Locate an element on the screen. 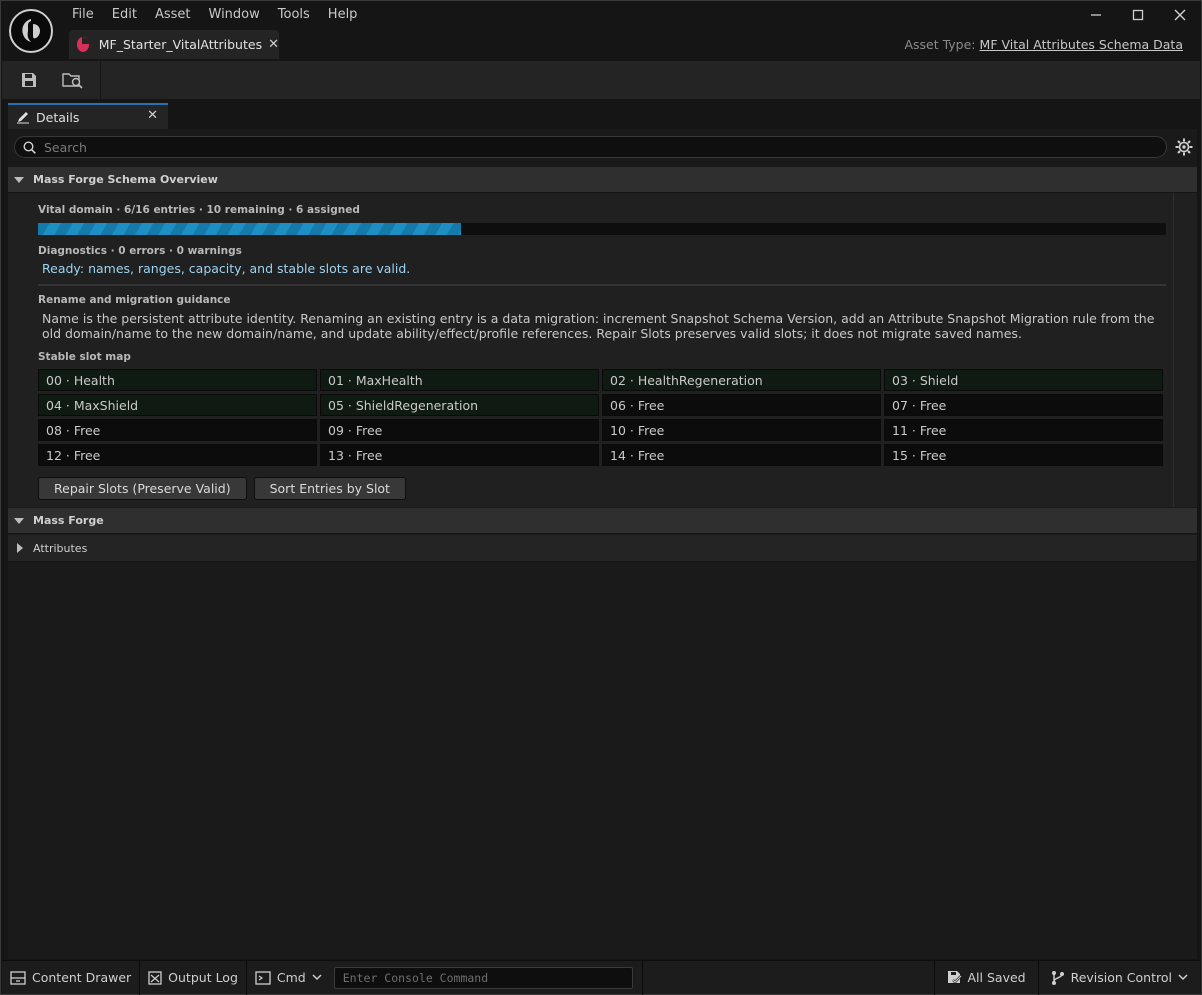 This screenshot has width=1202, height=995. attributes-label: Attributes is located at coordinates (60, 548).